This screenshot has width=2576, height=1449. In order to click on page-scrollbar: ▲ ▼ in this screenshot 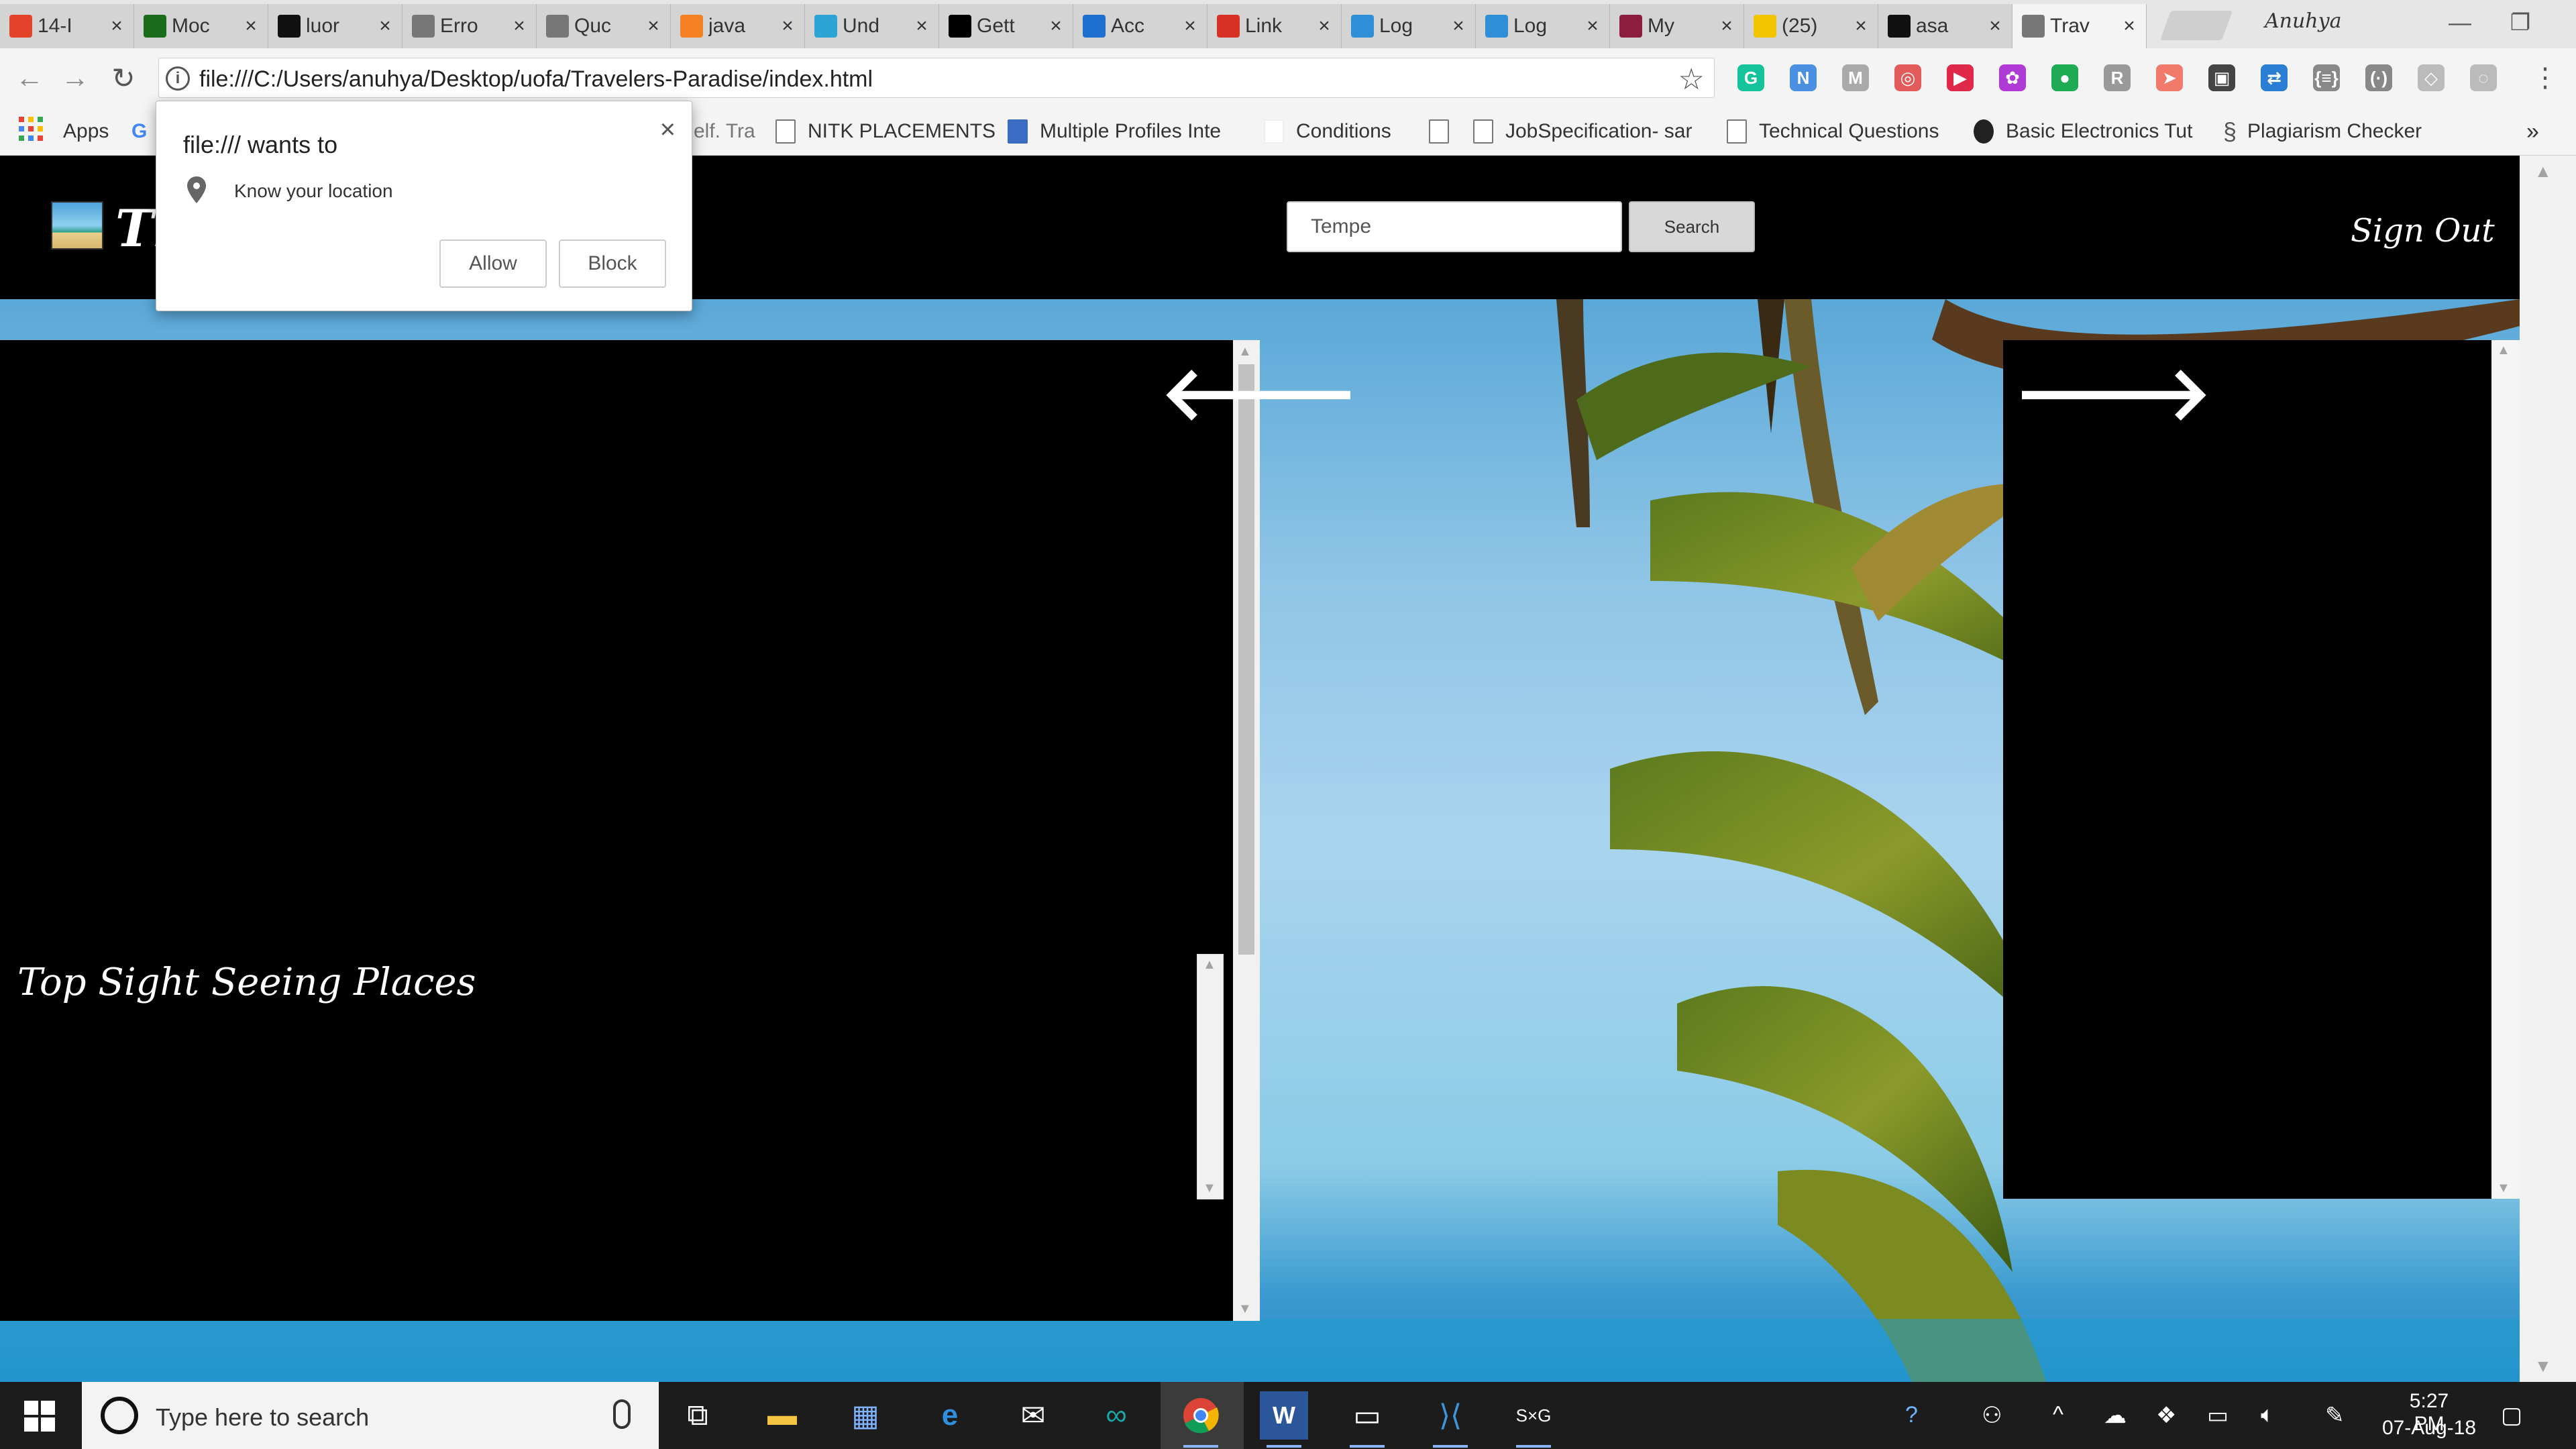, I will do `click(2548, 769)`.